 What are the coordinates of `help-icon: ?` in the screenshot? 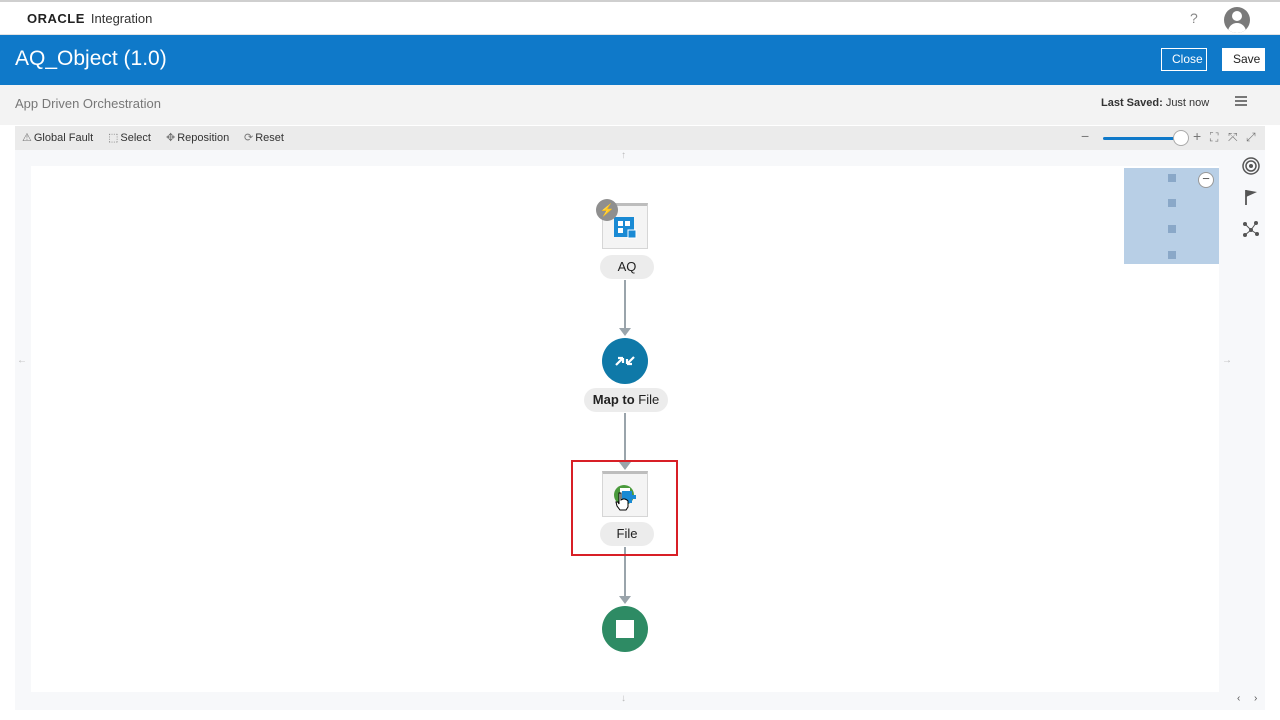 It's located at (1194, 18).